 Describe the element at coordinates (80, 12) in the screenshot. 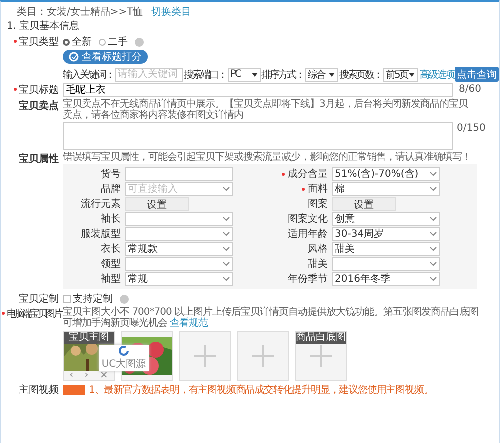

I see `category-path: 类目：女装/女士精品>>T恤` at that location.